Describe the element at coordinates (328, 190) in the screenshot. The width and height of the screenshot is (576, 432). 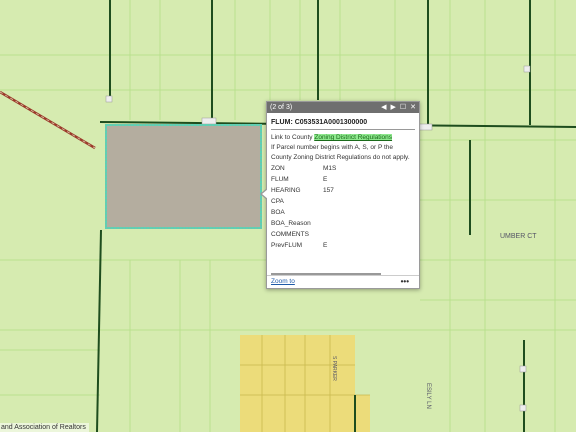
I see `attribute-value: 157` at that location.